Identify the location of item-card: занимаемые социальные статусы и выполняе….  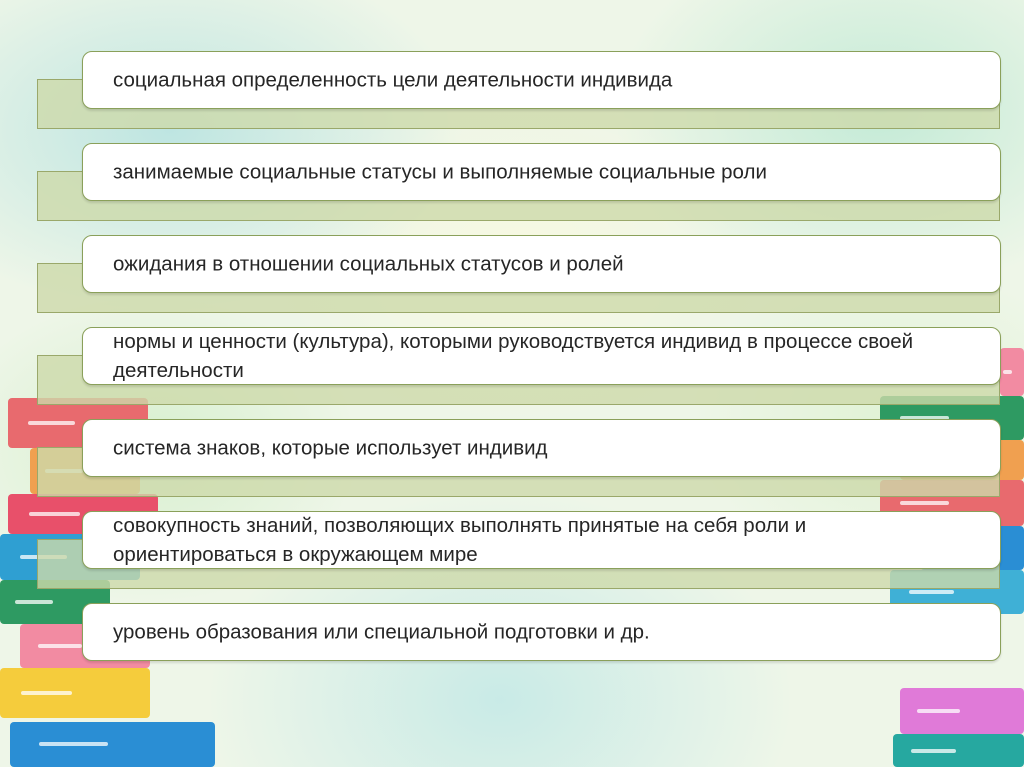
(541, 172).